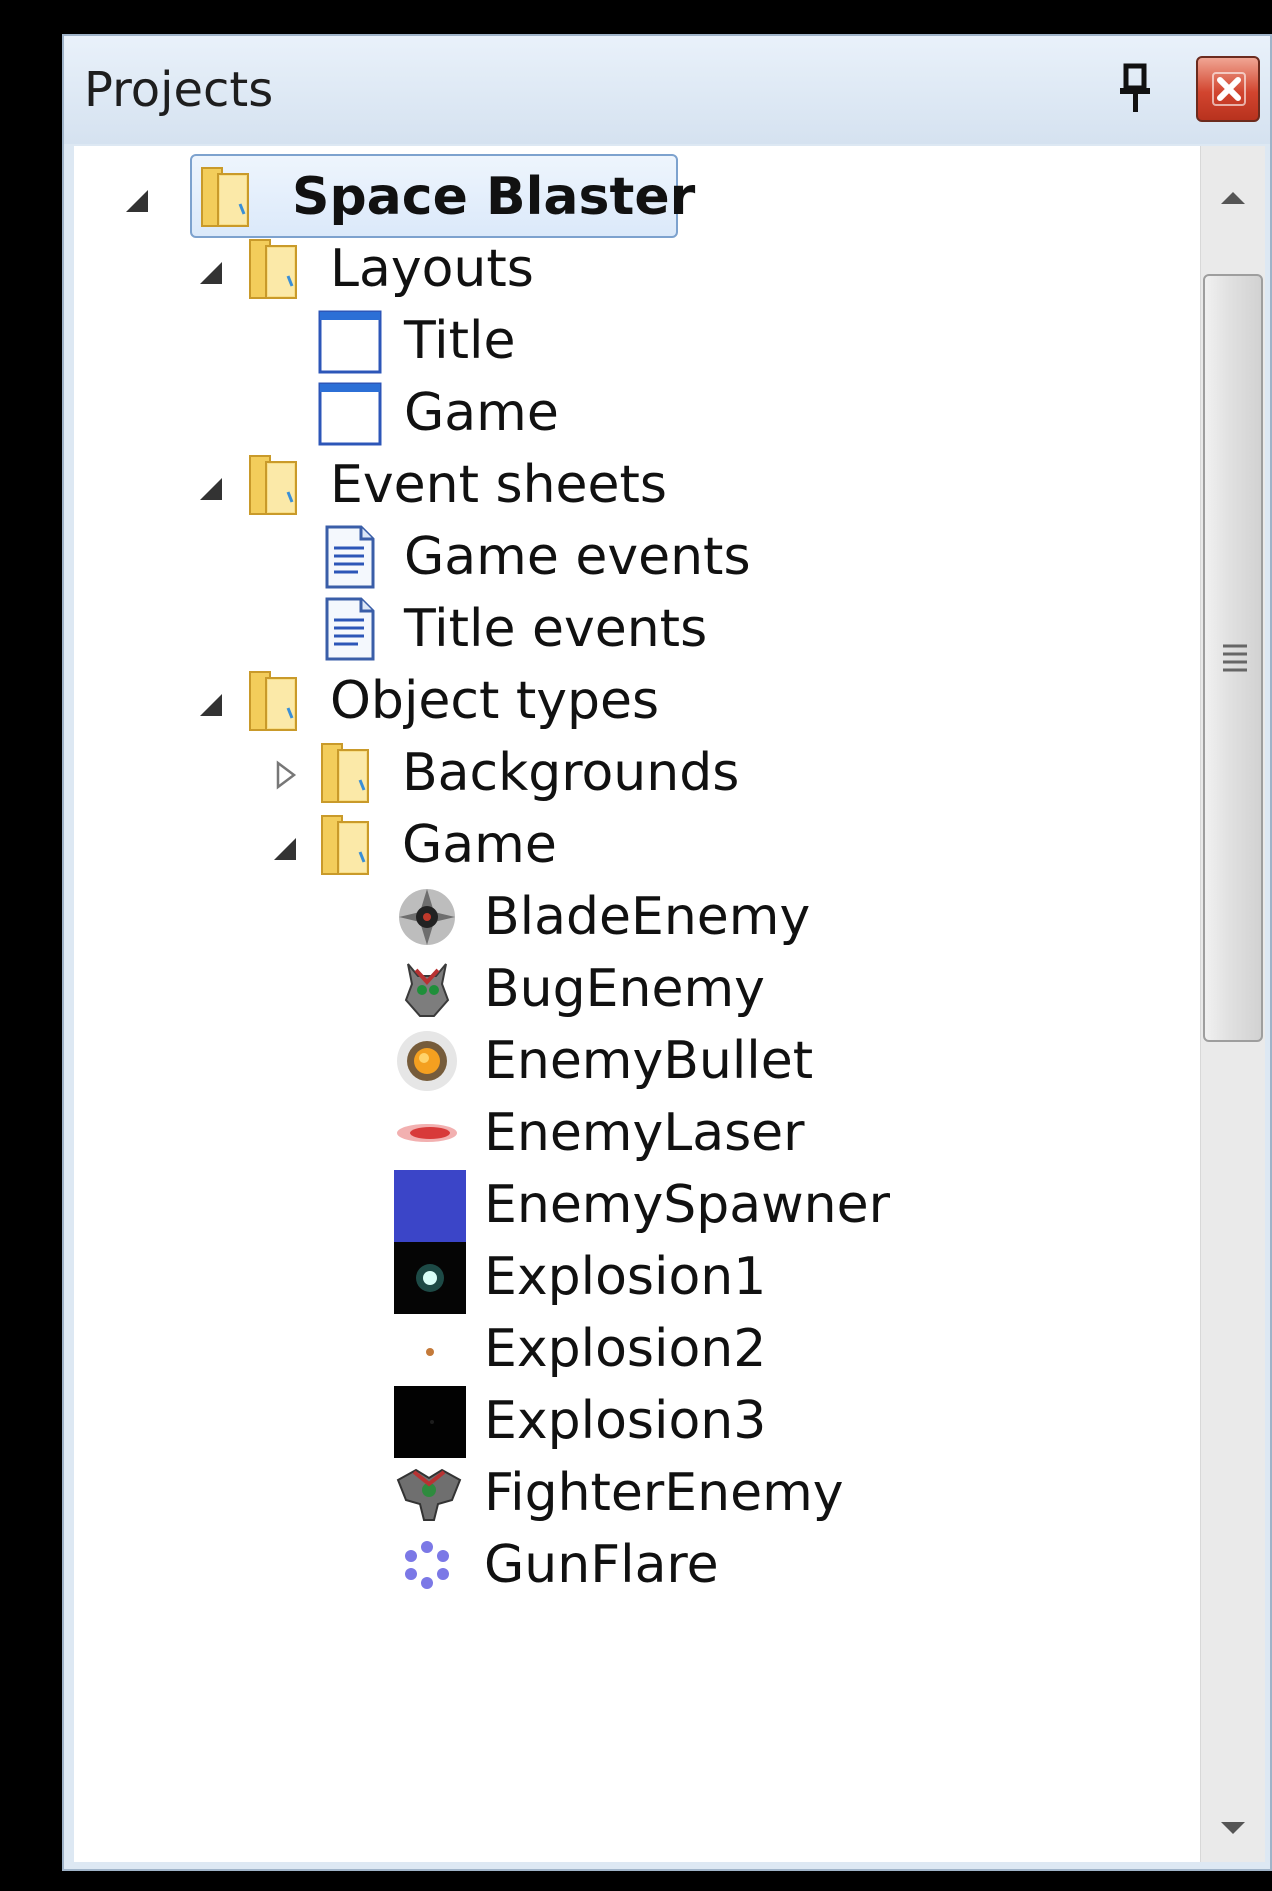 The image size is (1272, 1891). Describe the element at coordinates (427, 991) in the screenshot. I see `bug-enemy-sprite-icon` at that location.